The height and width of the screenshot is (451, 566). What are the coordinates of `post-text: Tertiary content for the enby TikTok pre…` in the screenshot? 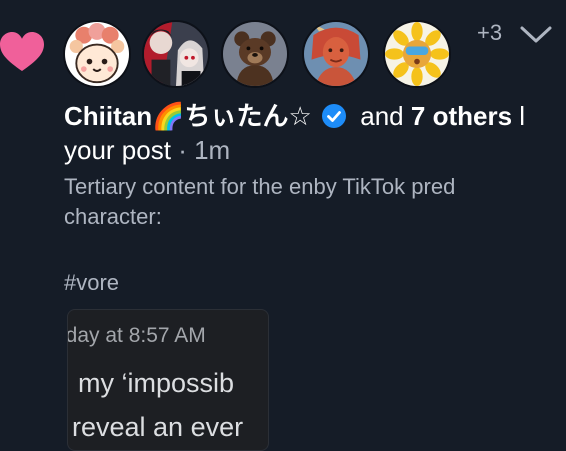 It's located at (260, 201).